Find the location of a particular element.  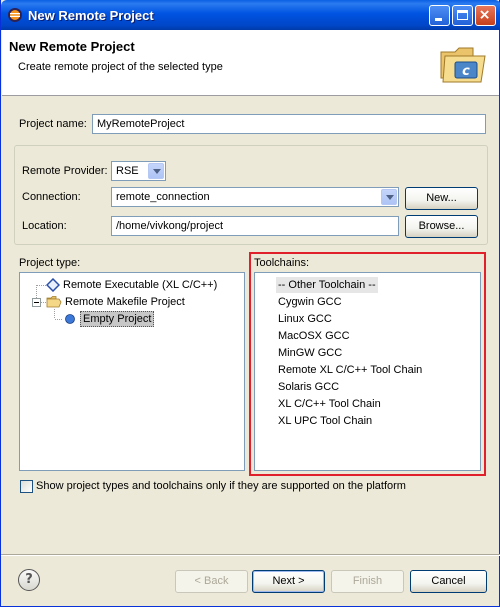

show-supported-checkbox is located at coordinates (26, 486).